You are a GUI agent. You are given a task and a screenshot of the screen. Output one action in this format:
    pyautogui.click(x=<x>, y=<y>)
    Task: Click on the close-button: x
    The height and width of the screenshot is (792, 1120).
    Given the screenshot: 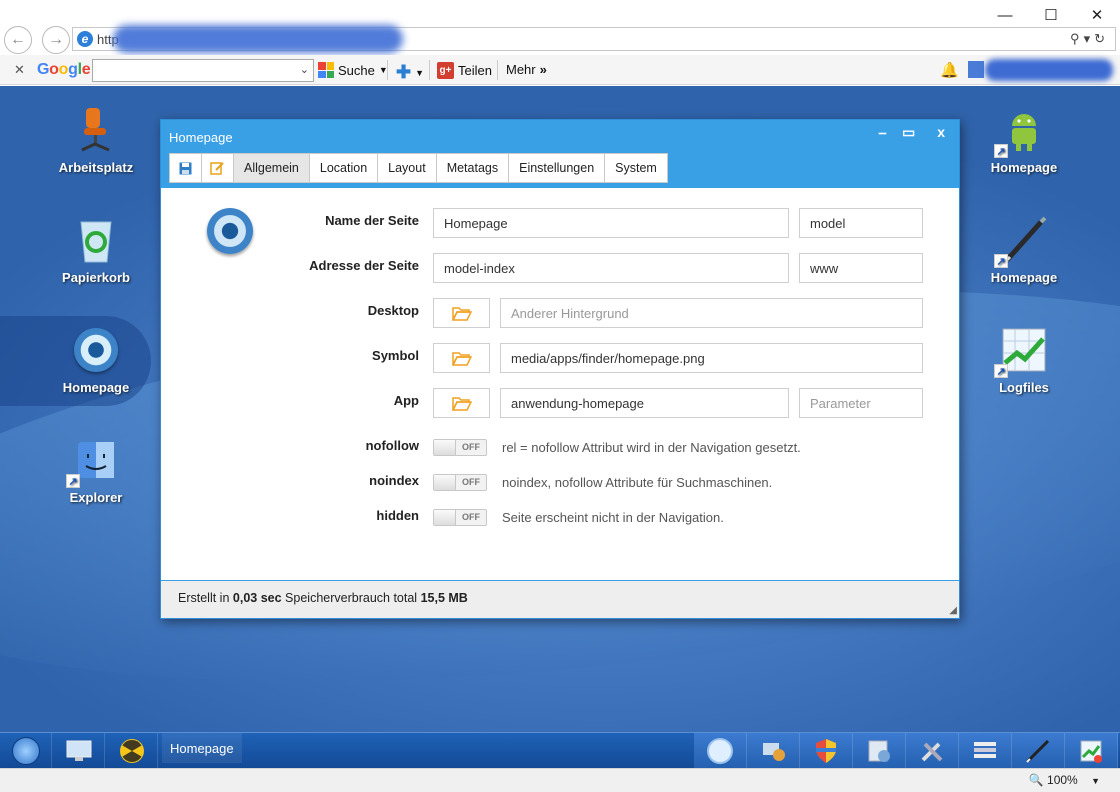 What is the action you would take?
    pyautogui.click(x=941, y=132)
    